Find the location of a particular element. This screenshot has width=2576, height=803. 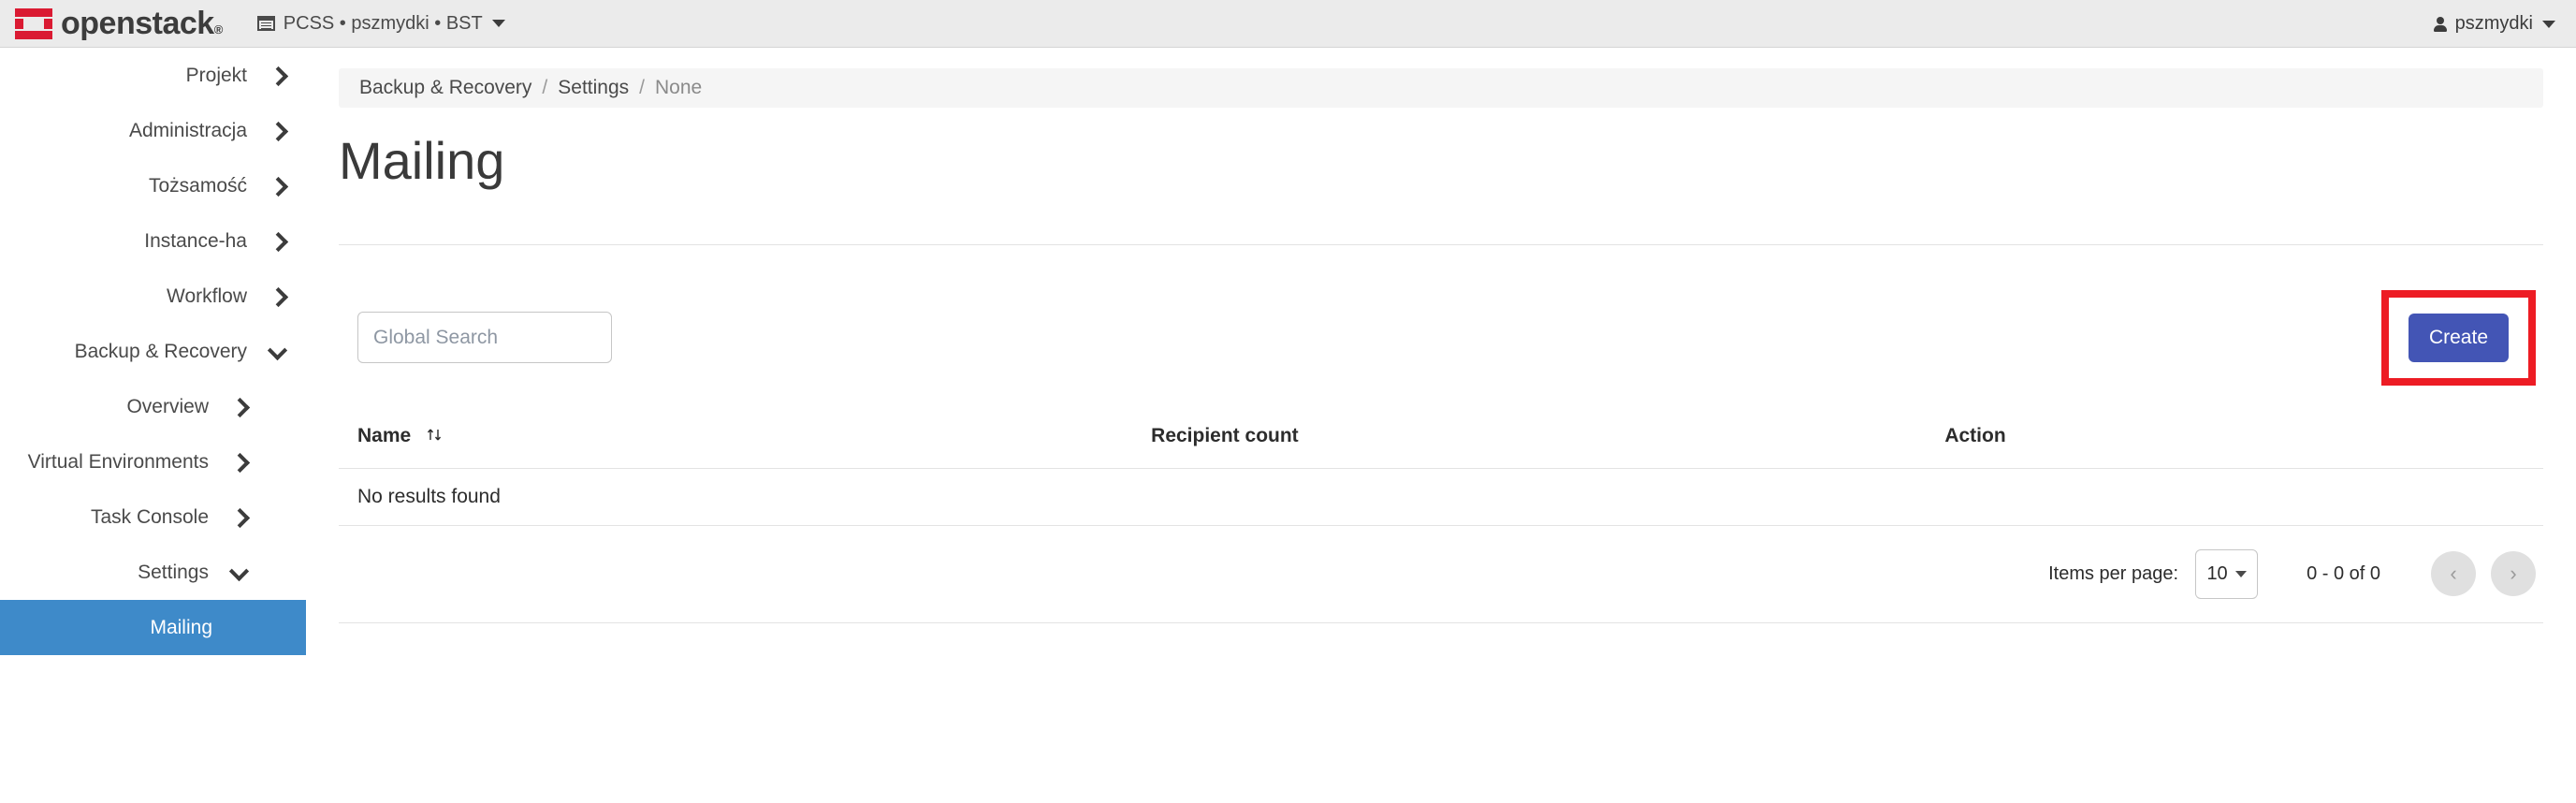

pagination-range-label: 0 - 0 of 0 is located at coordinates (2343, 573).